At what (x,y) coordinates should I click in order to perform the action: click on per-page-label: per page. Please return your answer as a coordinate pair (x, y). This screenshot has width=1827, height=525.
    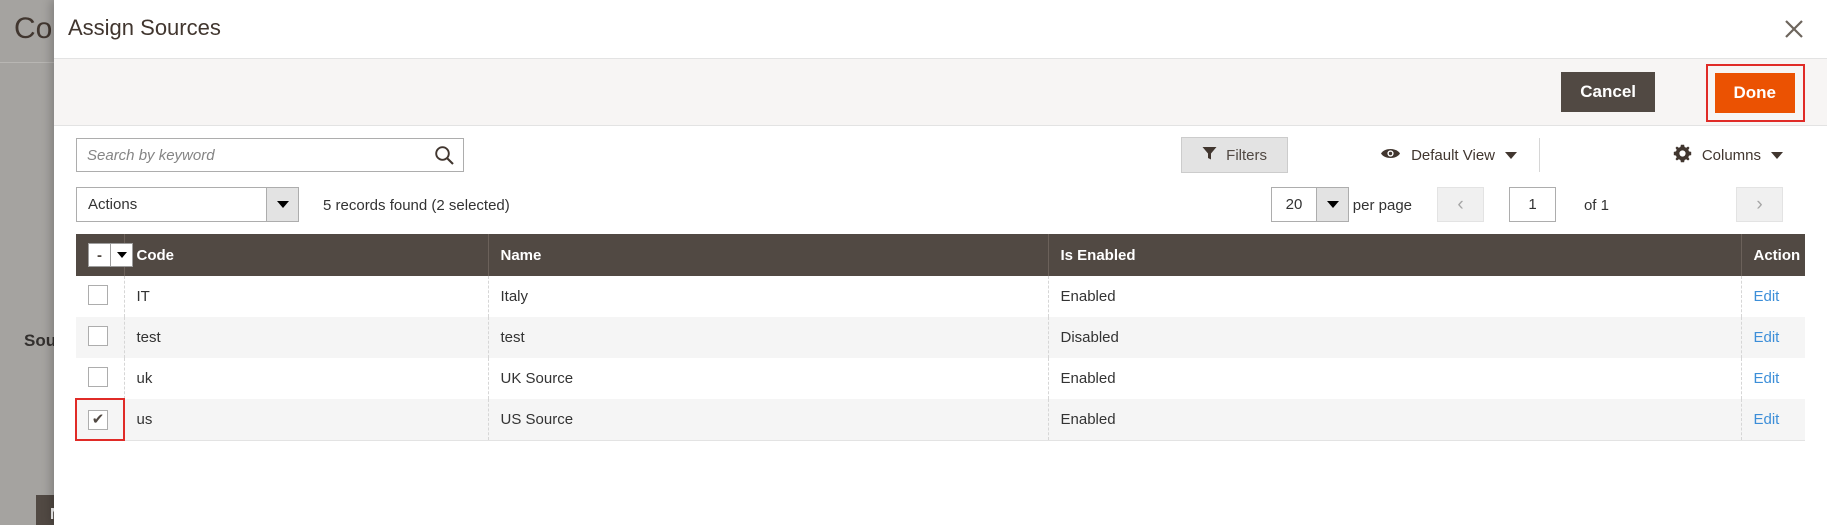
    Looking at the image, I should click on (1382, 205).